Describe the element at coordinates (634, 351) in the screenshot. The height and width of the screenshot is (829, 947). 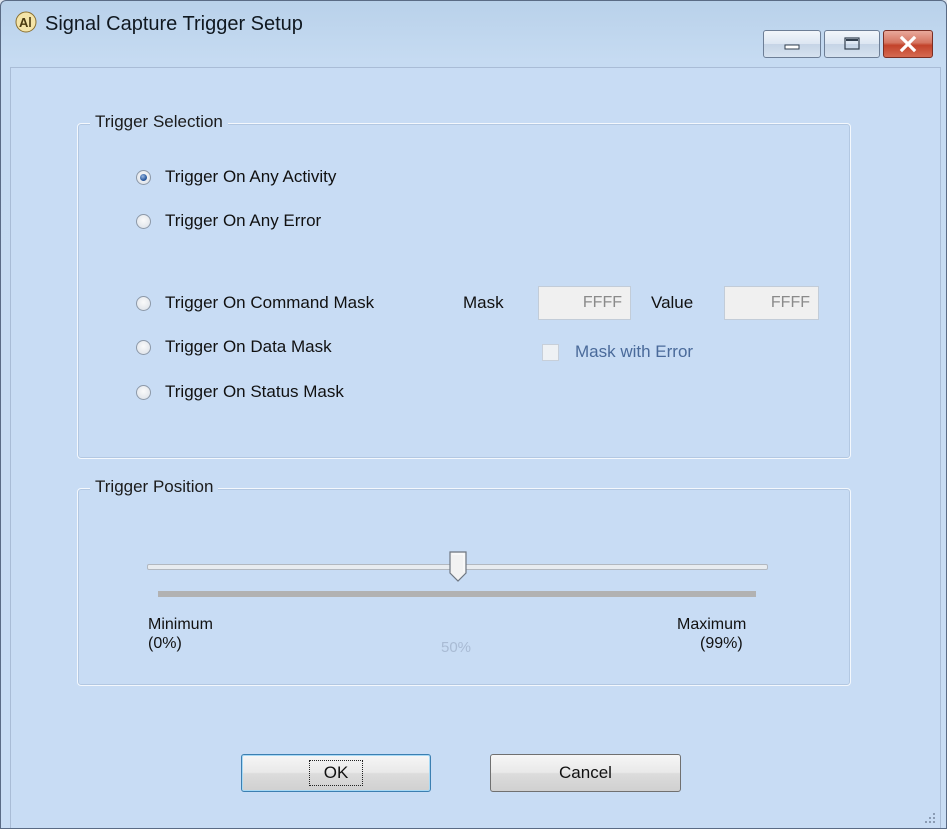
I see `mask-with-error-label: Mask with Error` at that location.